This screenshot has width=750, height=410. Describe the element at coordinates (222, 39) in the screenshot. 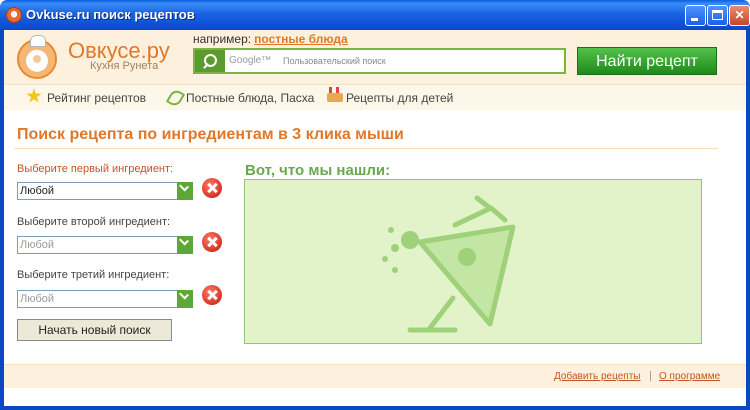

I see `example-prefix: например:` at that location.